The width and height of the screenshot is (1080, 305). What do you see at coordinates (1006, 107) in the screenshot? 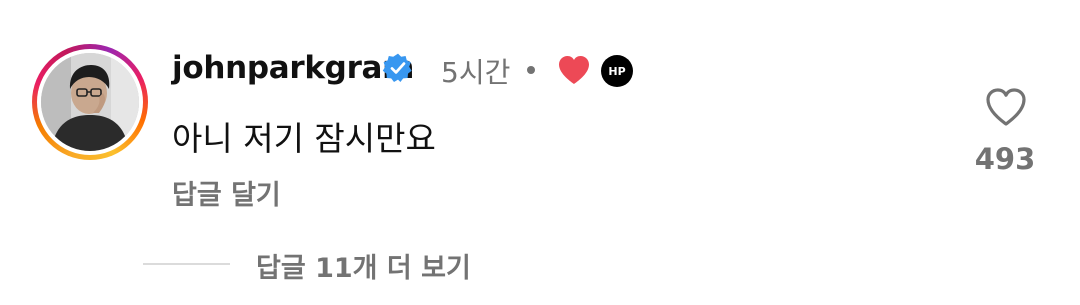
I see `like-heart-icon` at bounding box center [1006, 107].